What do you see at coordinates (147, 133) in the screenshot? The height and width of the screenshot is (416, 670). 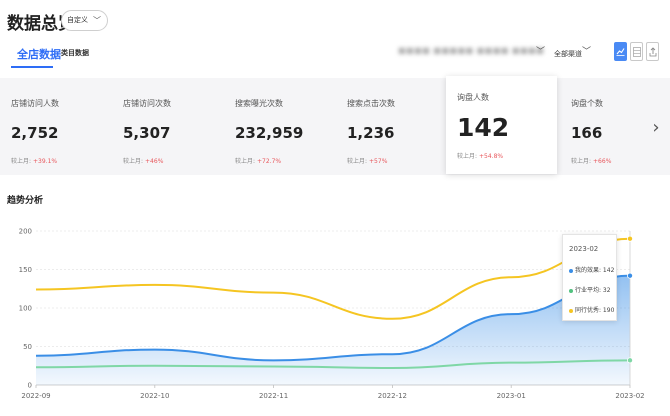 I see `metric-value: 5,307` at bounding box center [147, 133].